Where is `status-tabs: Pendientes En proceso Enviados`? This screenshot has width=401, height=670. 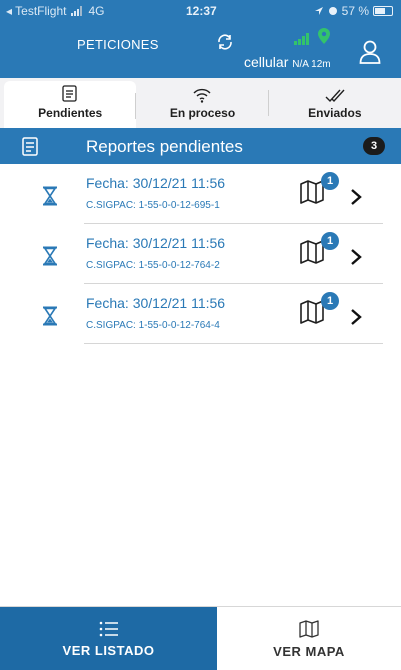
status-tabs: Pendientes En proceso Enviados is located at coordinates (200, 103).